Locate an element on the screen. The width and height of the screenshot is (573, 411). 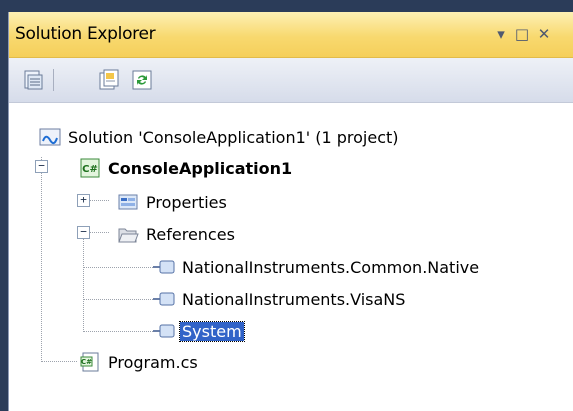
window-position-dropdown-icon: ▾ is located at coordinates (501, 34).